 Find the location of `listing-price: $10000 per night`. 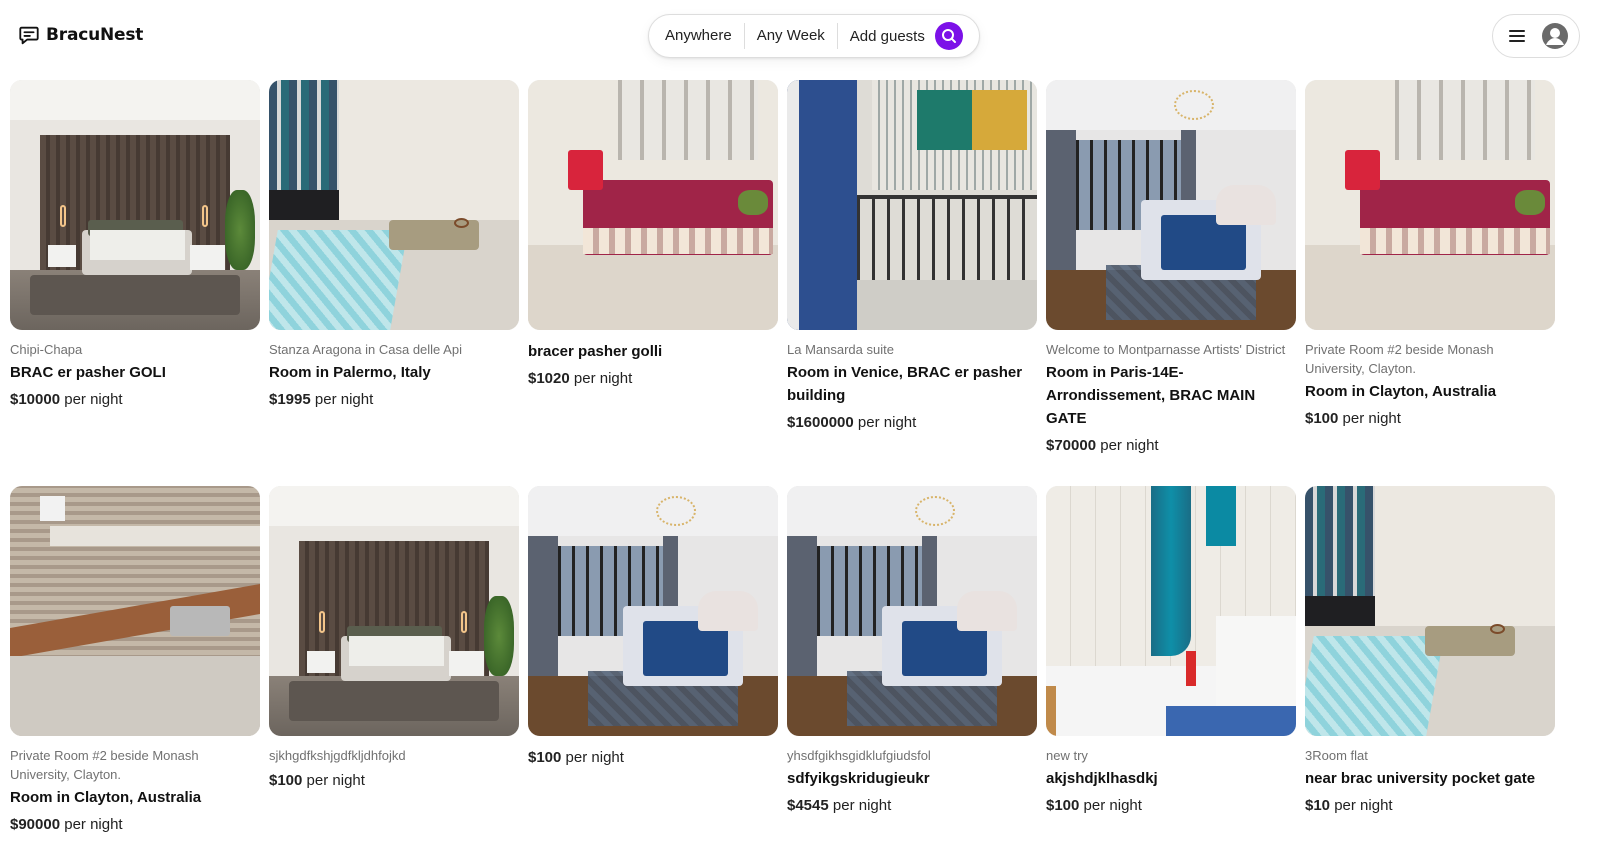

listing-price: $10000 per night is located at coordinates (135, 399).